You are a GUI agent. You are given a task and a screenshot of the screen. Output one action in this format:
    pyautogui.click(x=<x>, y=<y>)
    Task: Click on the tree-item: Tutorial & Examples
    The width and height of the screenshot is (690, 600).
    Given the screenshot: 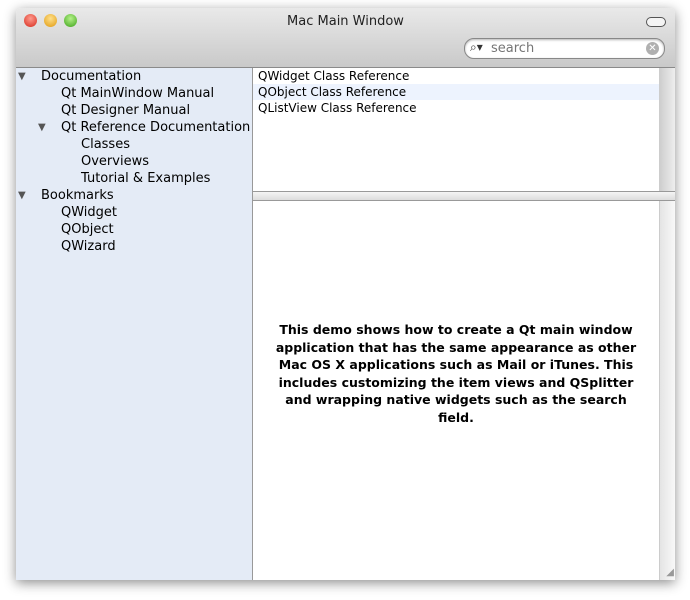 What is the action you would take?
    pyautogui.click(x=145, y=178)
    